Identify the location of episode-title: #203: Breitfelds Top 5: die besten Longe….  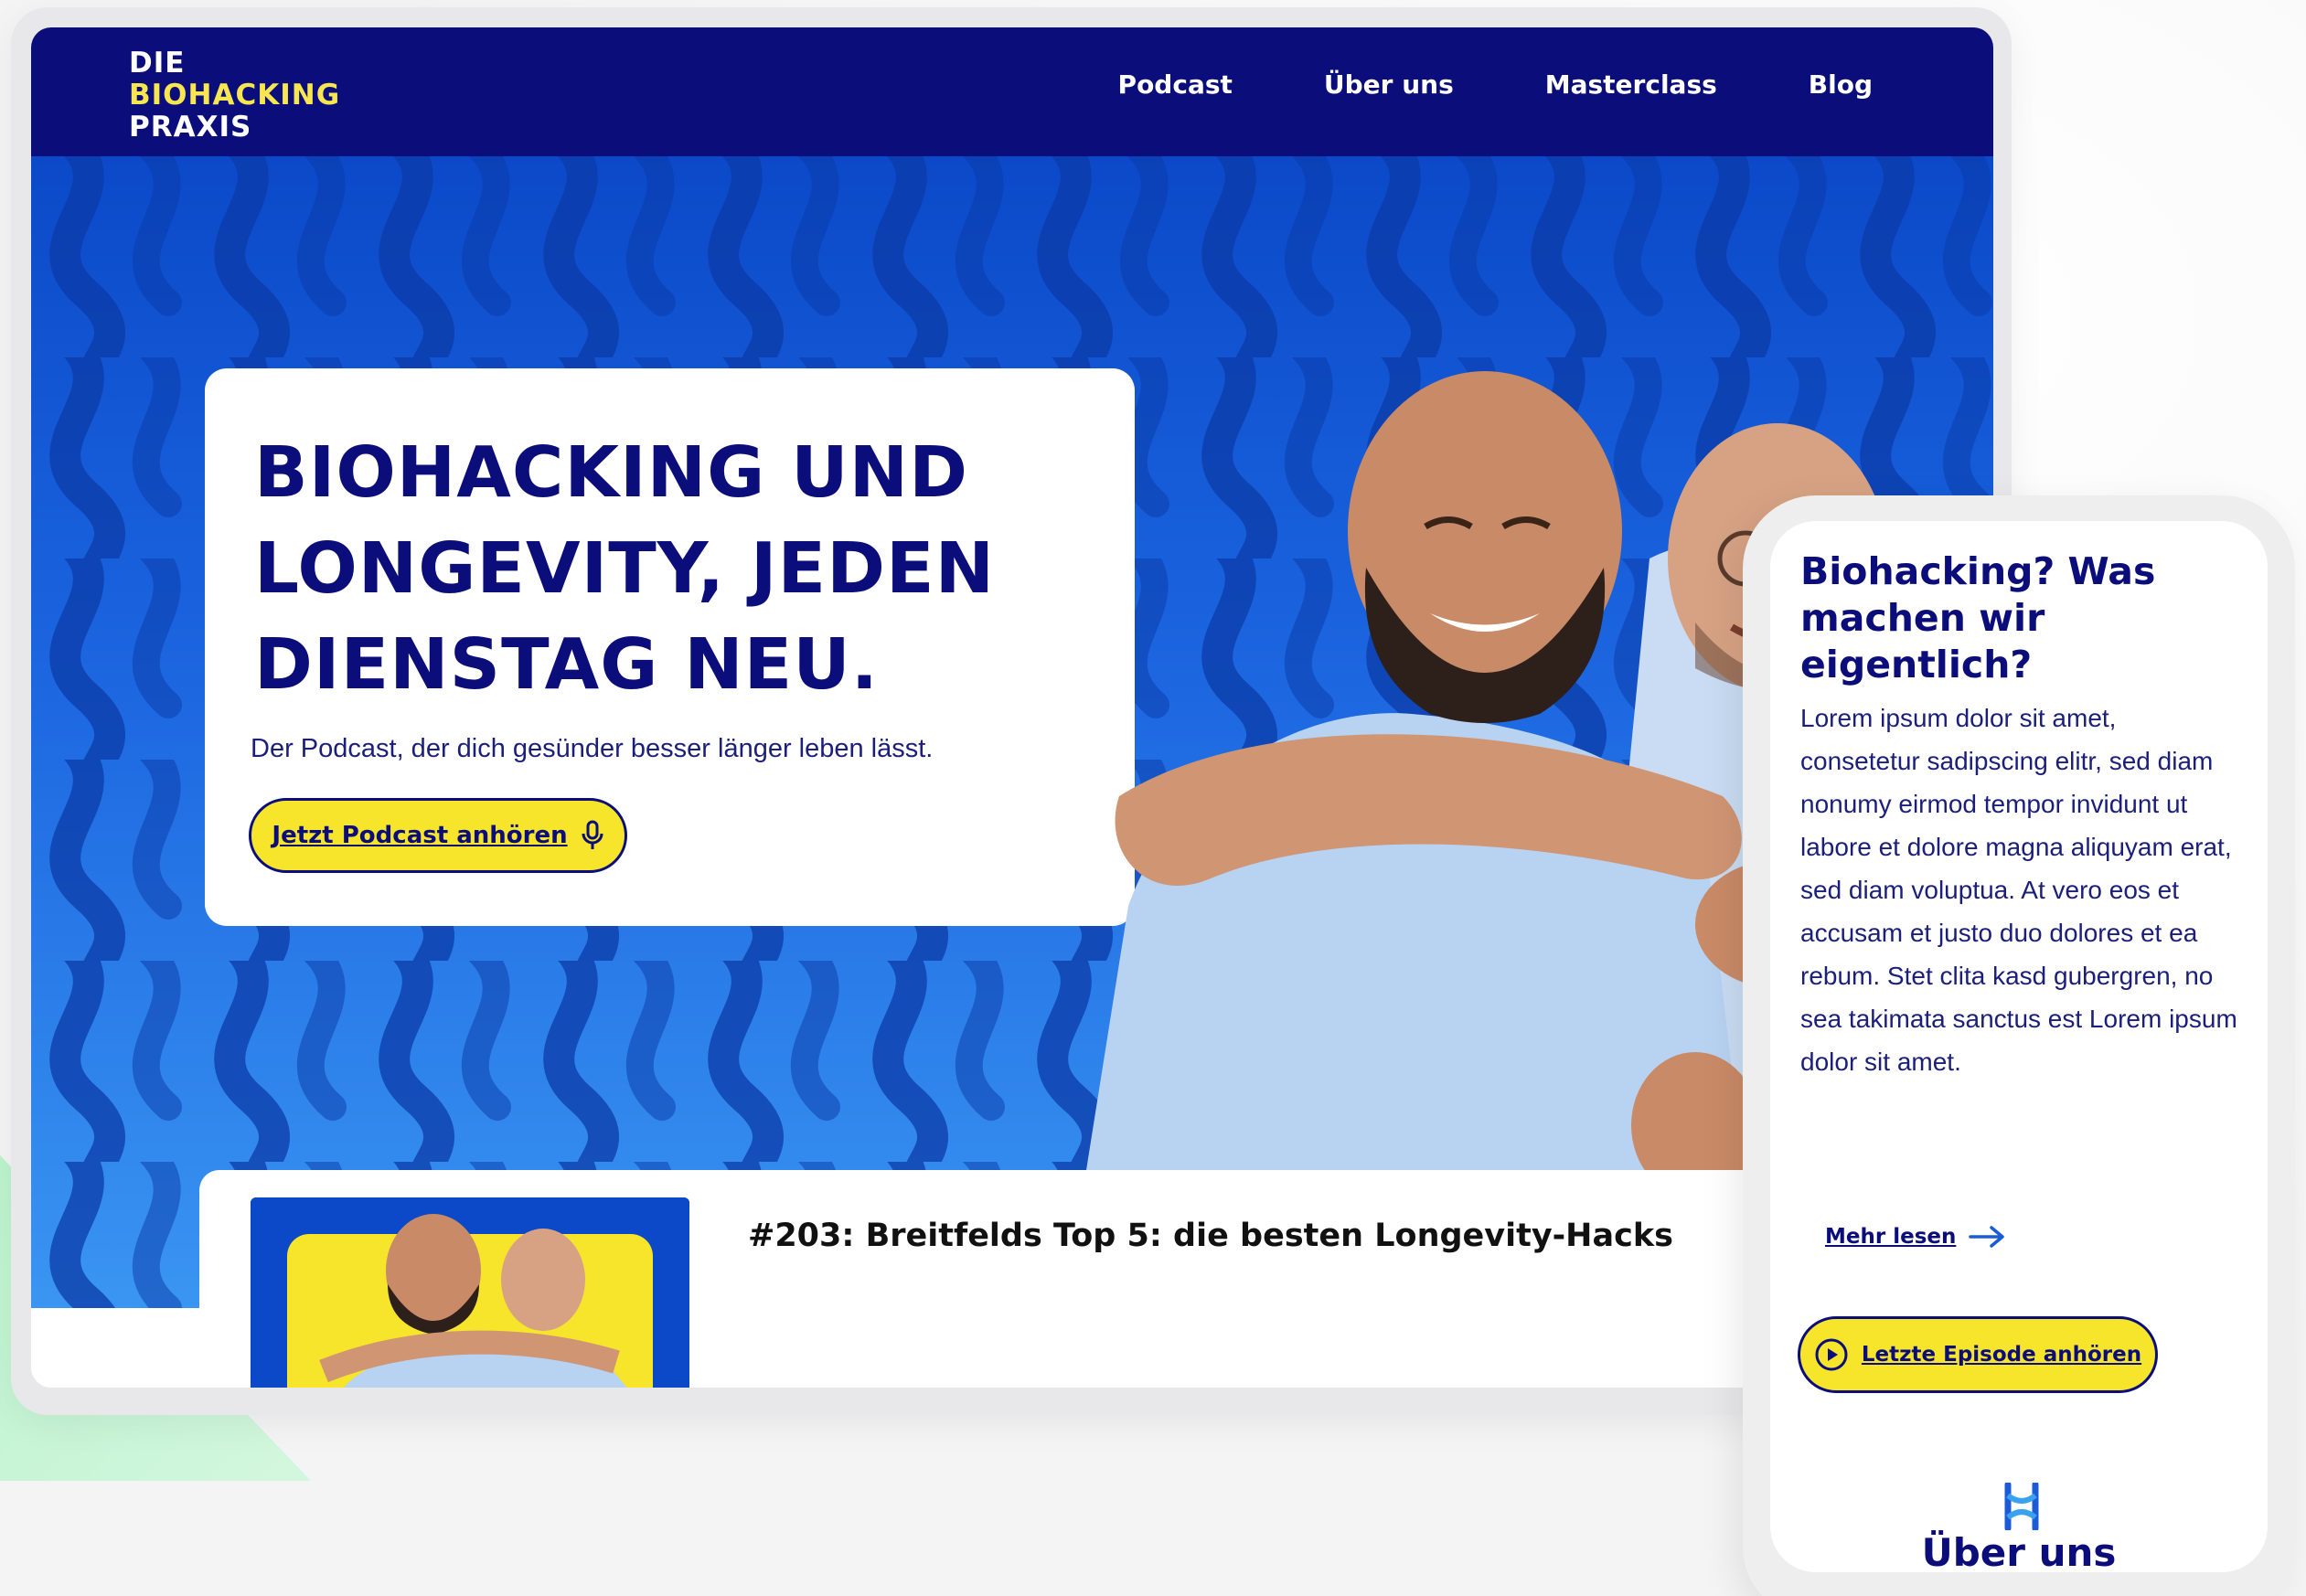
(1210, 1236).